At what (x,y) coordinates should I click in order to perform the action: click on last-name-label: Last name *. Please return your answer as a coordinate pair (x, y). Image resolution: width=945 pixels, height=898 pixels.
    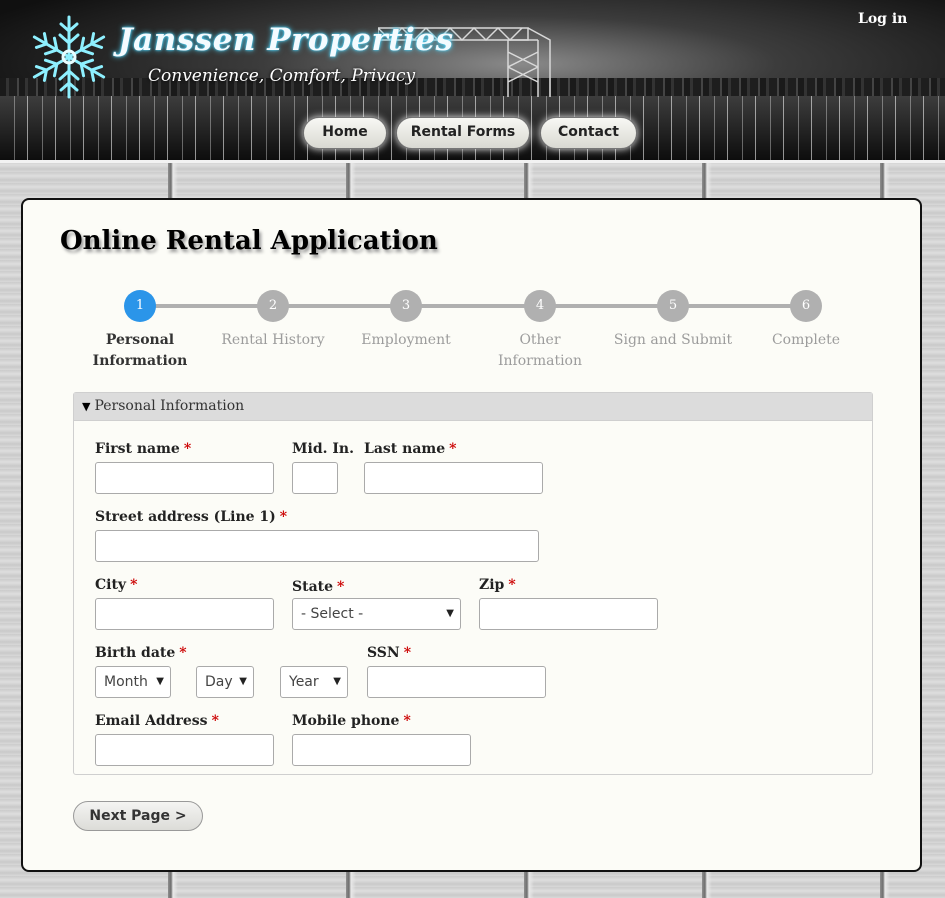
    Looking at the image, I should click on (410, 449).